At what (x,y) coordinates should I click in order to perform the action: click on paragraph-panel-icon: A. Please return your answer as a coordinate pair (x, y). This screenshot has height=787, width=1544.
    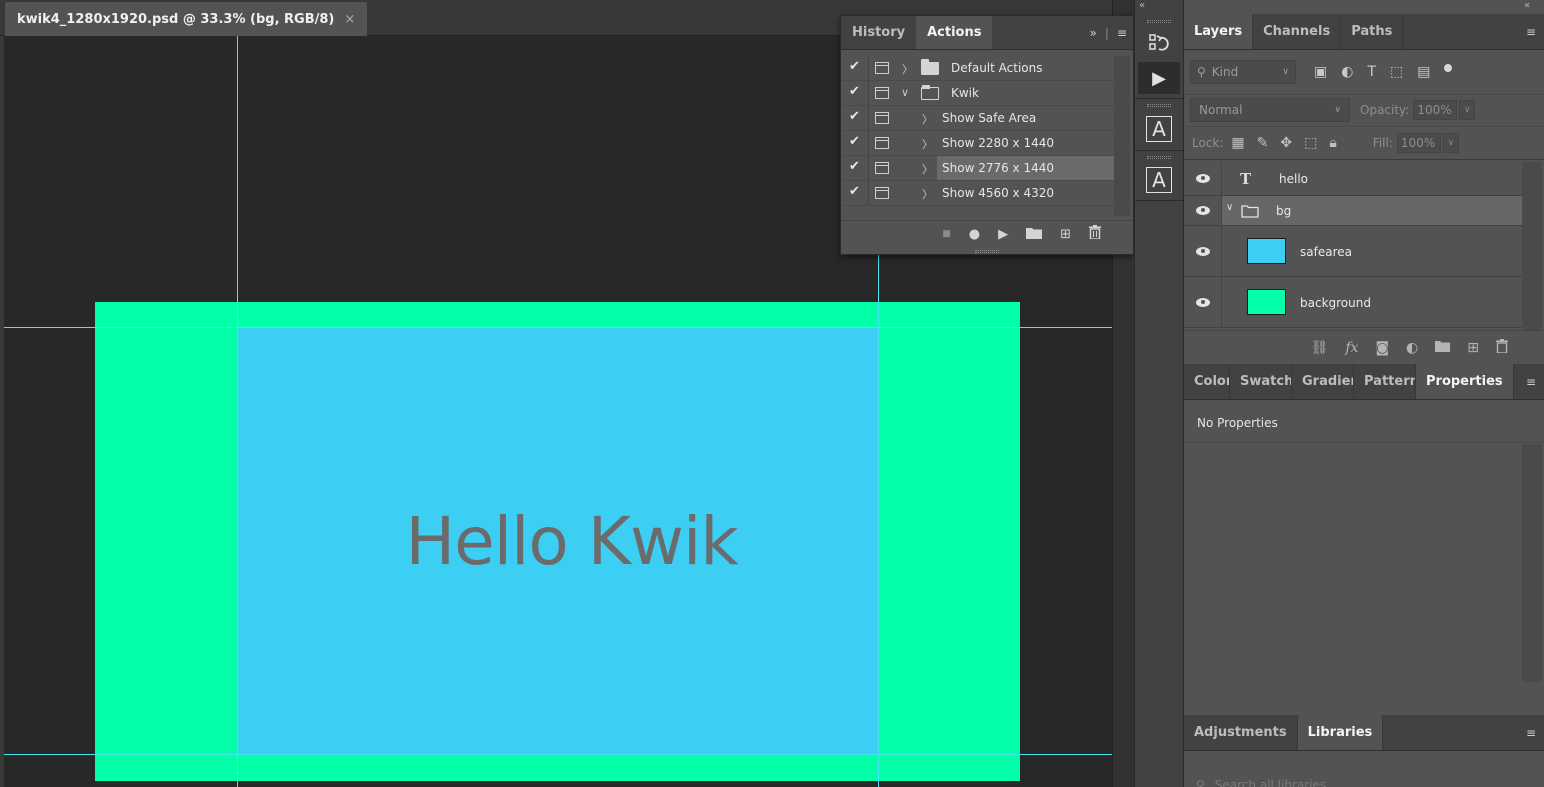
    Looking at the image, I should click on (1159, 180).